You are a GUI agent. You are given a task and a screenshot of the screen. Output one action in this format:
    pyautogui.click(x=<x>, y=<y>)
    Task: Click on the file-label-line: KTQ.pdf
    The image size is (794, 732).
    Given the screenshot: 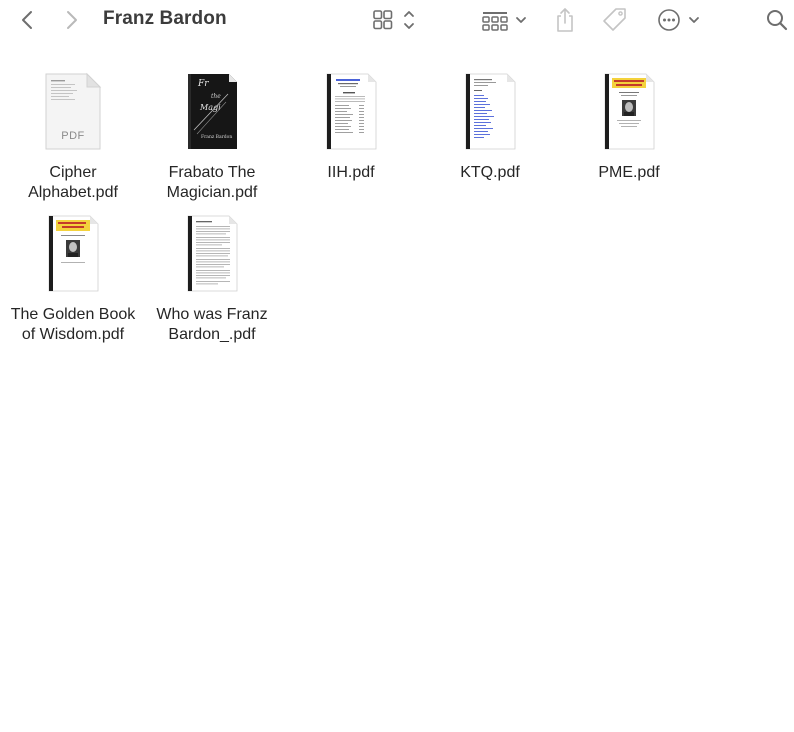 What is the action you would take?
    pyautogui.click(x=490, y=172)
    